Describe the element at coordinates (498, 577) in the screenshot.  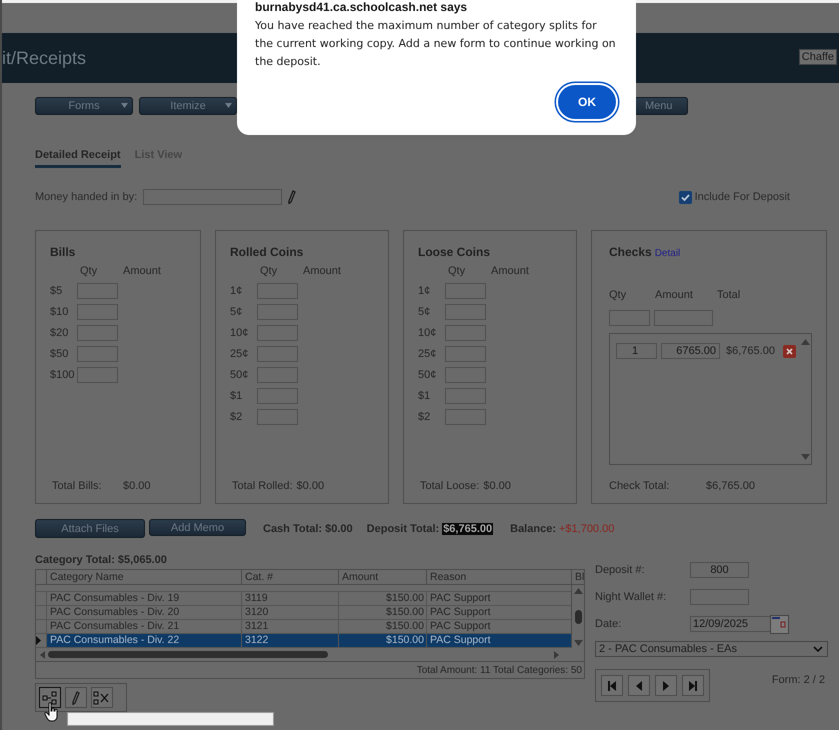
I see `column-header: Reason` at that location.